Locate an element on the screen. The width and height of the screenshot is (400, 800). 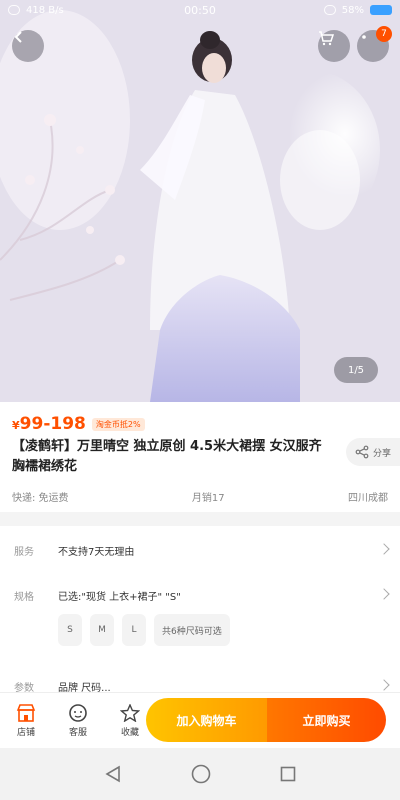
coin-tag: 淘金币抵2% is located at coordinates (118, 424).